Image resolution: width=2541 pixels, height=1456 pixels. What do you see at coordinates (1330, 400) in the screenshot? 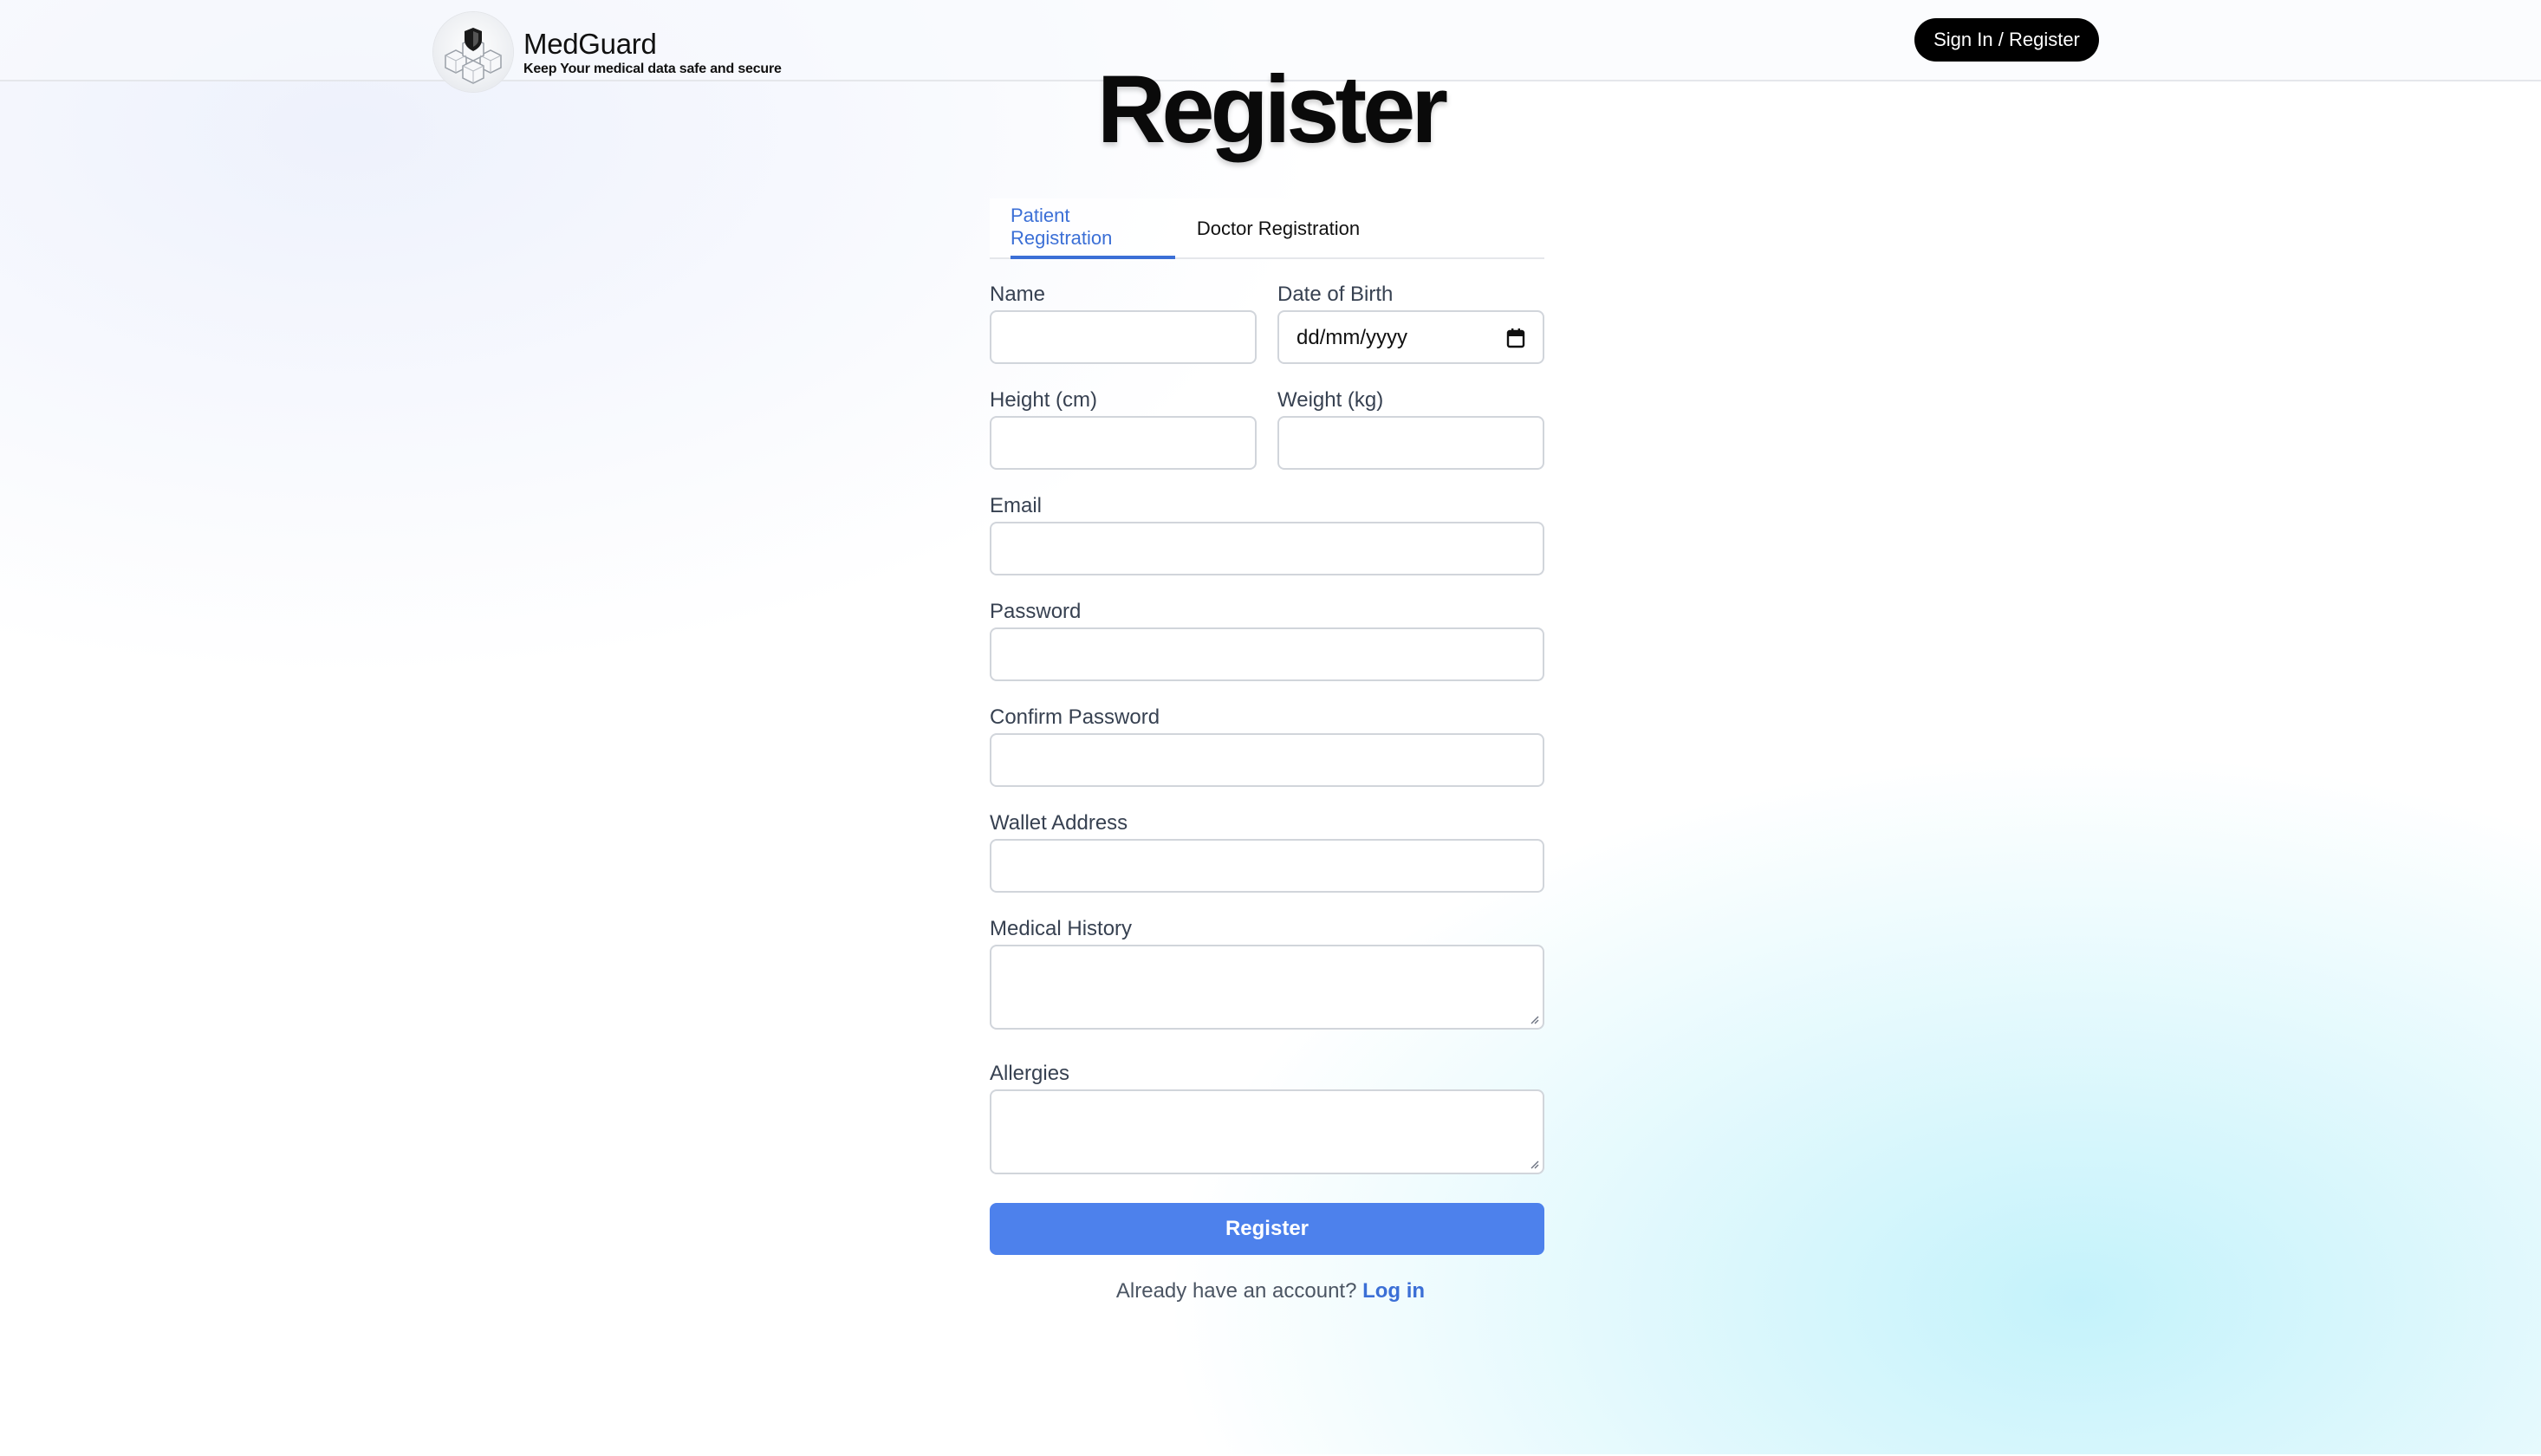
I see `weight-label: Weight (kg)` at bounding box center [1330, 400].